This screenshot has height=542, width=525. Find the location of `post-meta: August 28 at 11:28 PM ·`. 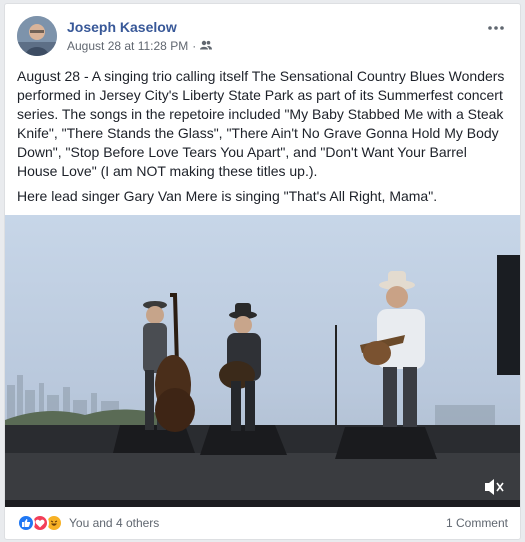

post-meta: August 28 at 11:28 PM · is located at coordinates (140, 46).